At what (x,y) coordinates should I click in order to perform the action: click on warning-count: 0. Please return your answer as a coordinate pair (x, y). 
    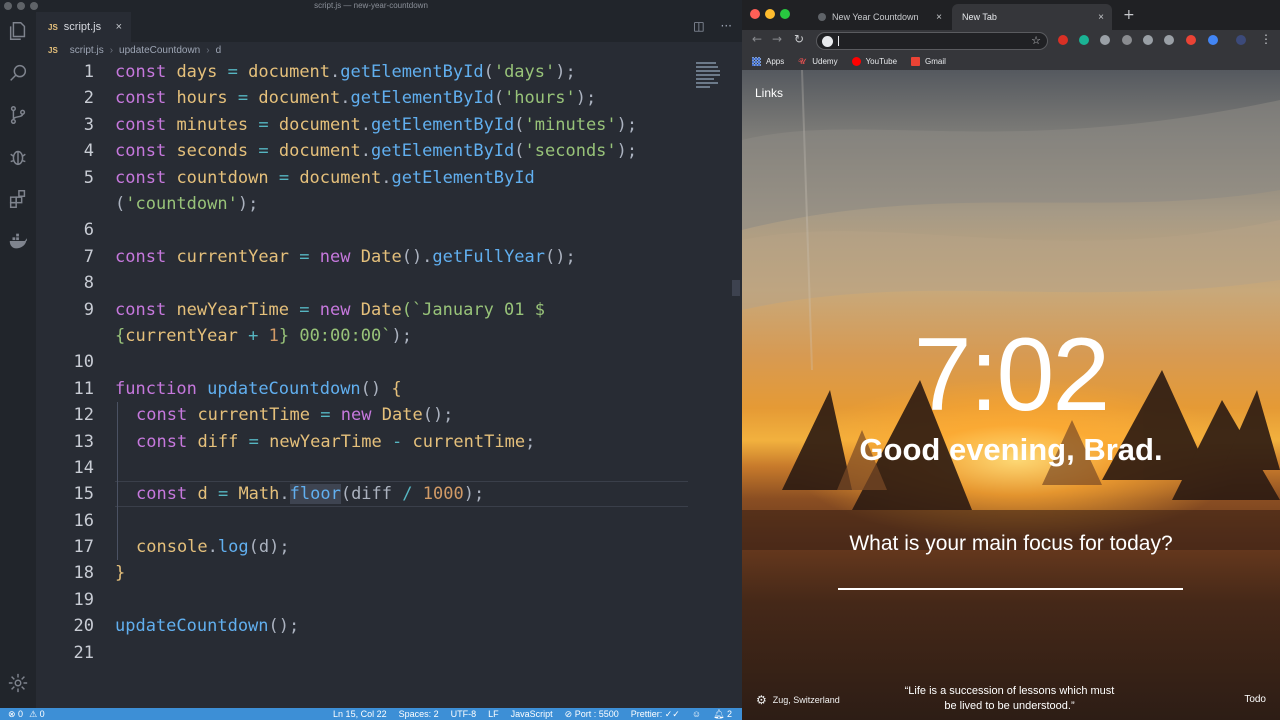
    Looking at the image, I should click on (42, 713).